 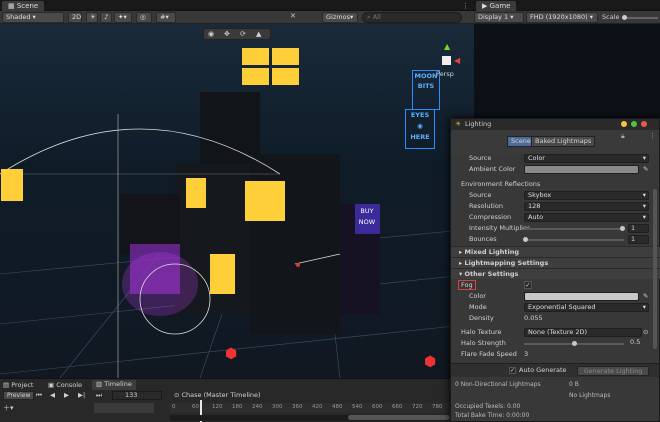 What do you see at coordinates (481, 332) in the screenshot?
I see `halo-texture-label: Halo Texture` at bounding box center [481, 332].